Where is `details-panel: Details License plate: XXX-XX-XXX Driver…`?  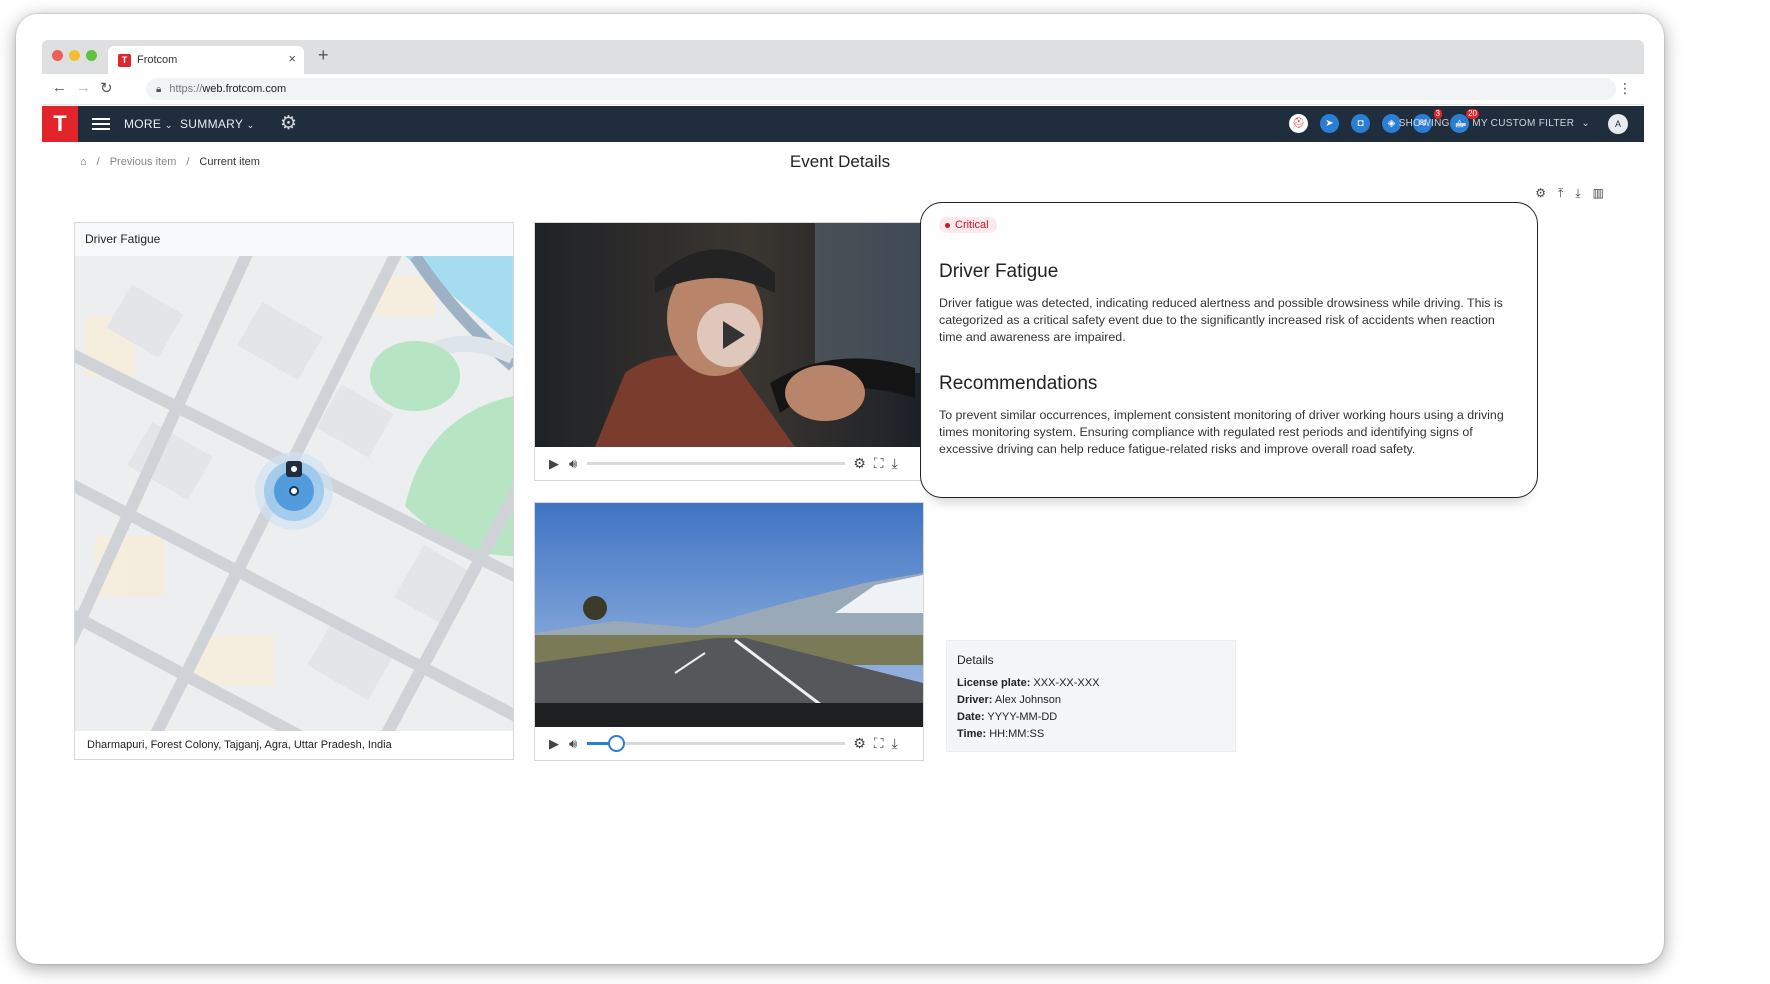
details-panel: Details License plate: XXX-XX-XXX Driver… is located at coordinates (1091, 696).